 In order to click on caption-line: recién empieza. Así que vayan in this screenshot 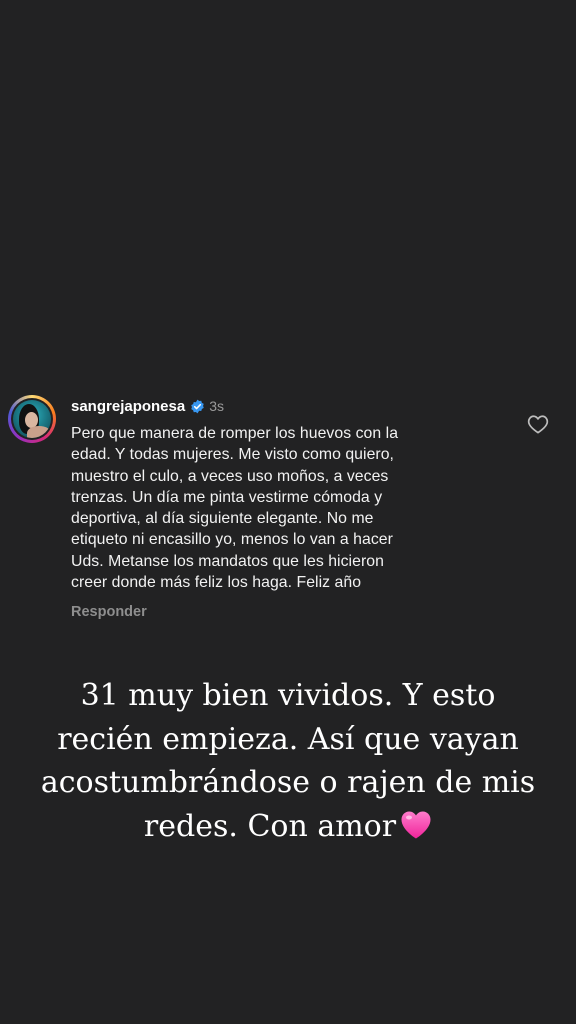, I will do `click(288, 739)`.